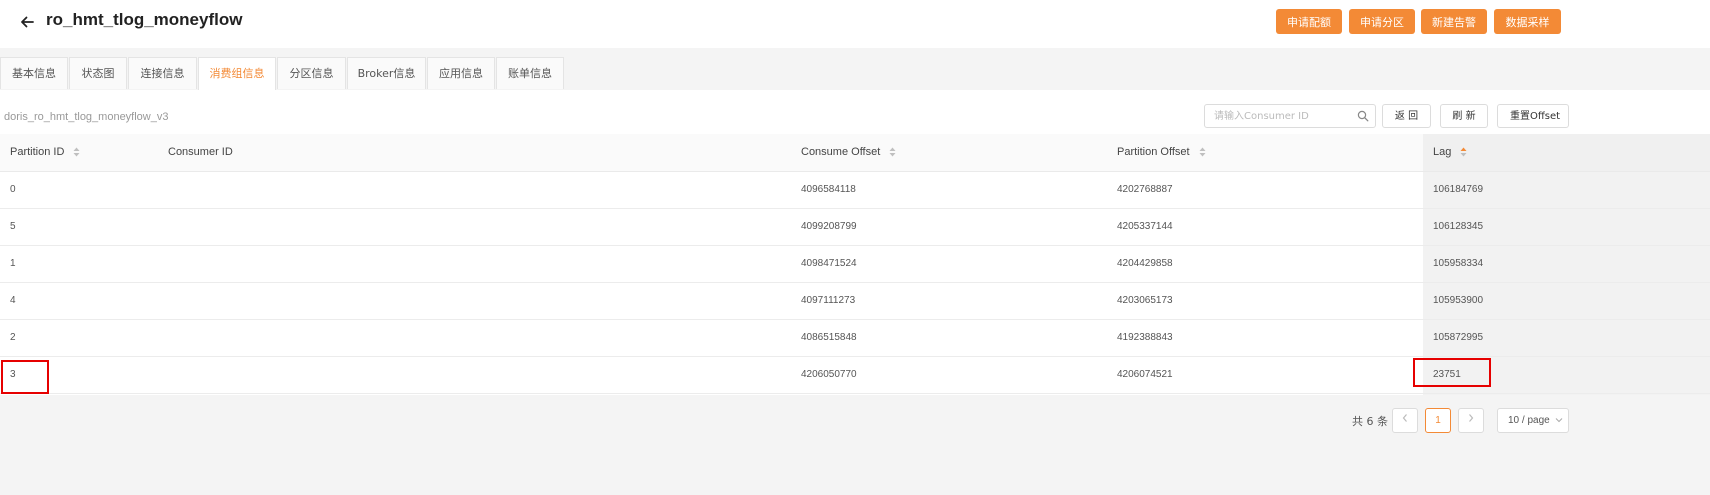  Describe the element at coordinates (1463, 152) in the screenshot. I see `sort-ascending-icon` at that location.